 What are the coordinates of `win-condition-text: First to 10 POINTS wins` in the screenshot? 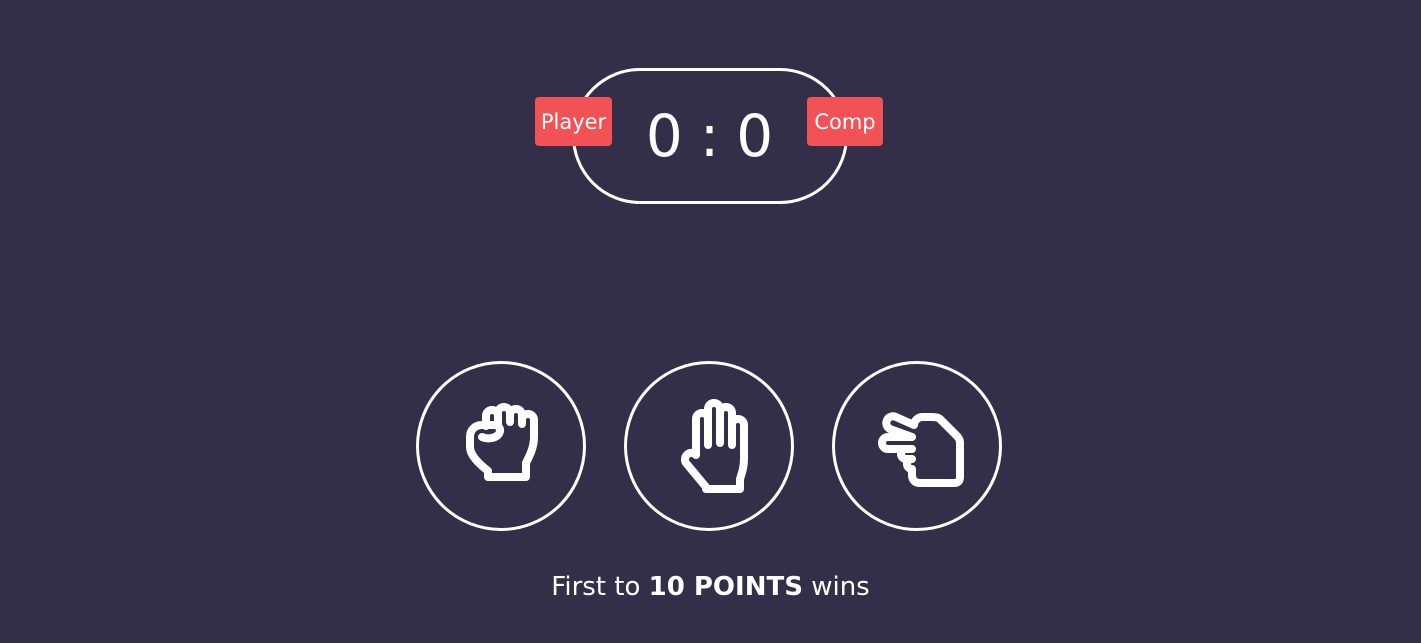 It's located at (710, 587).